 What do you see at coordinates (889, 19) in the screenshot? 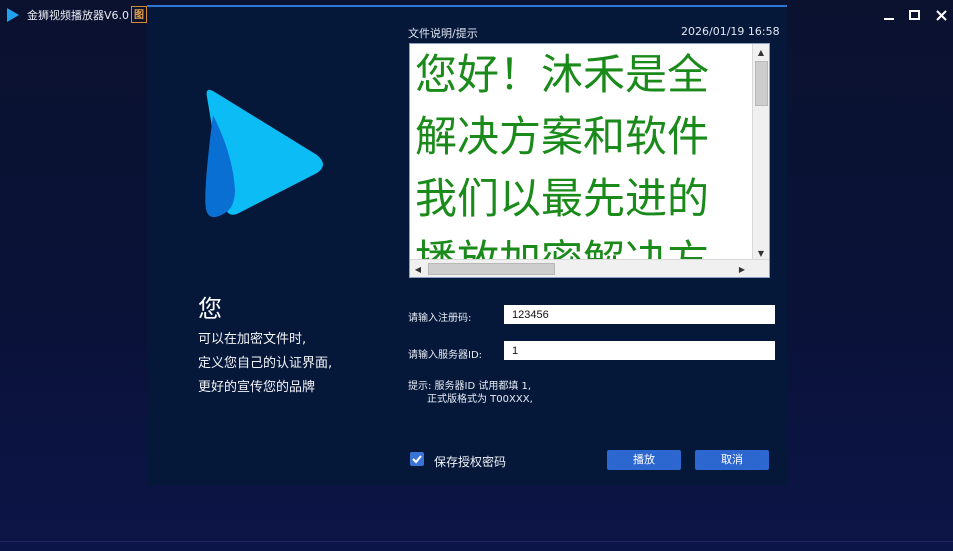
I see `minimize-icon` at bounding box center [889, 19].